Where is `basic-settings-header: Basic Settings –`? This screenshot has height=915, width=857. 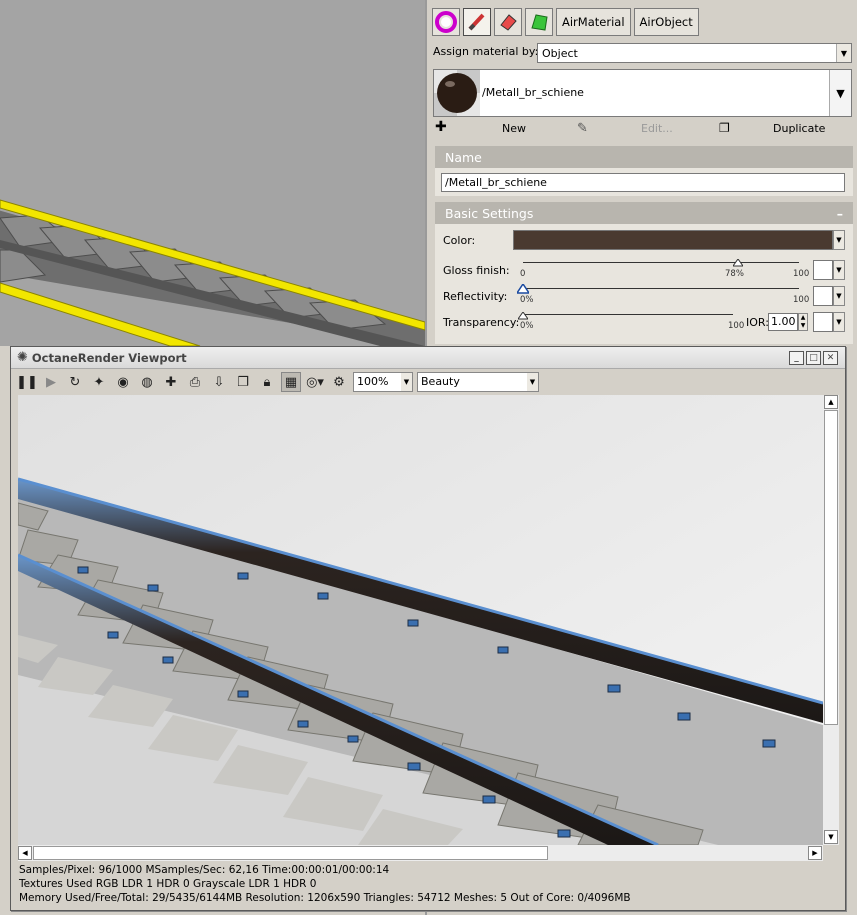 basic-settings-header: Basic Settings – is located at coordinates (644, 213).